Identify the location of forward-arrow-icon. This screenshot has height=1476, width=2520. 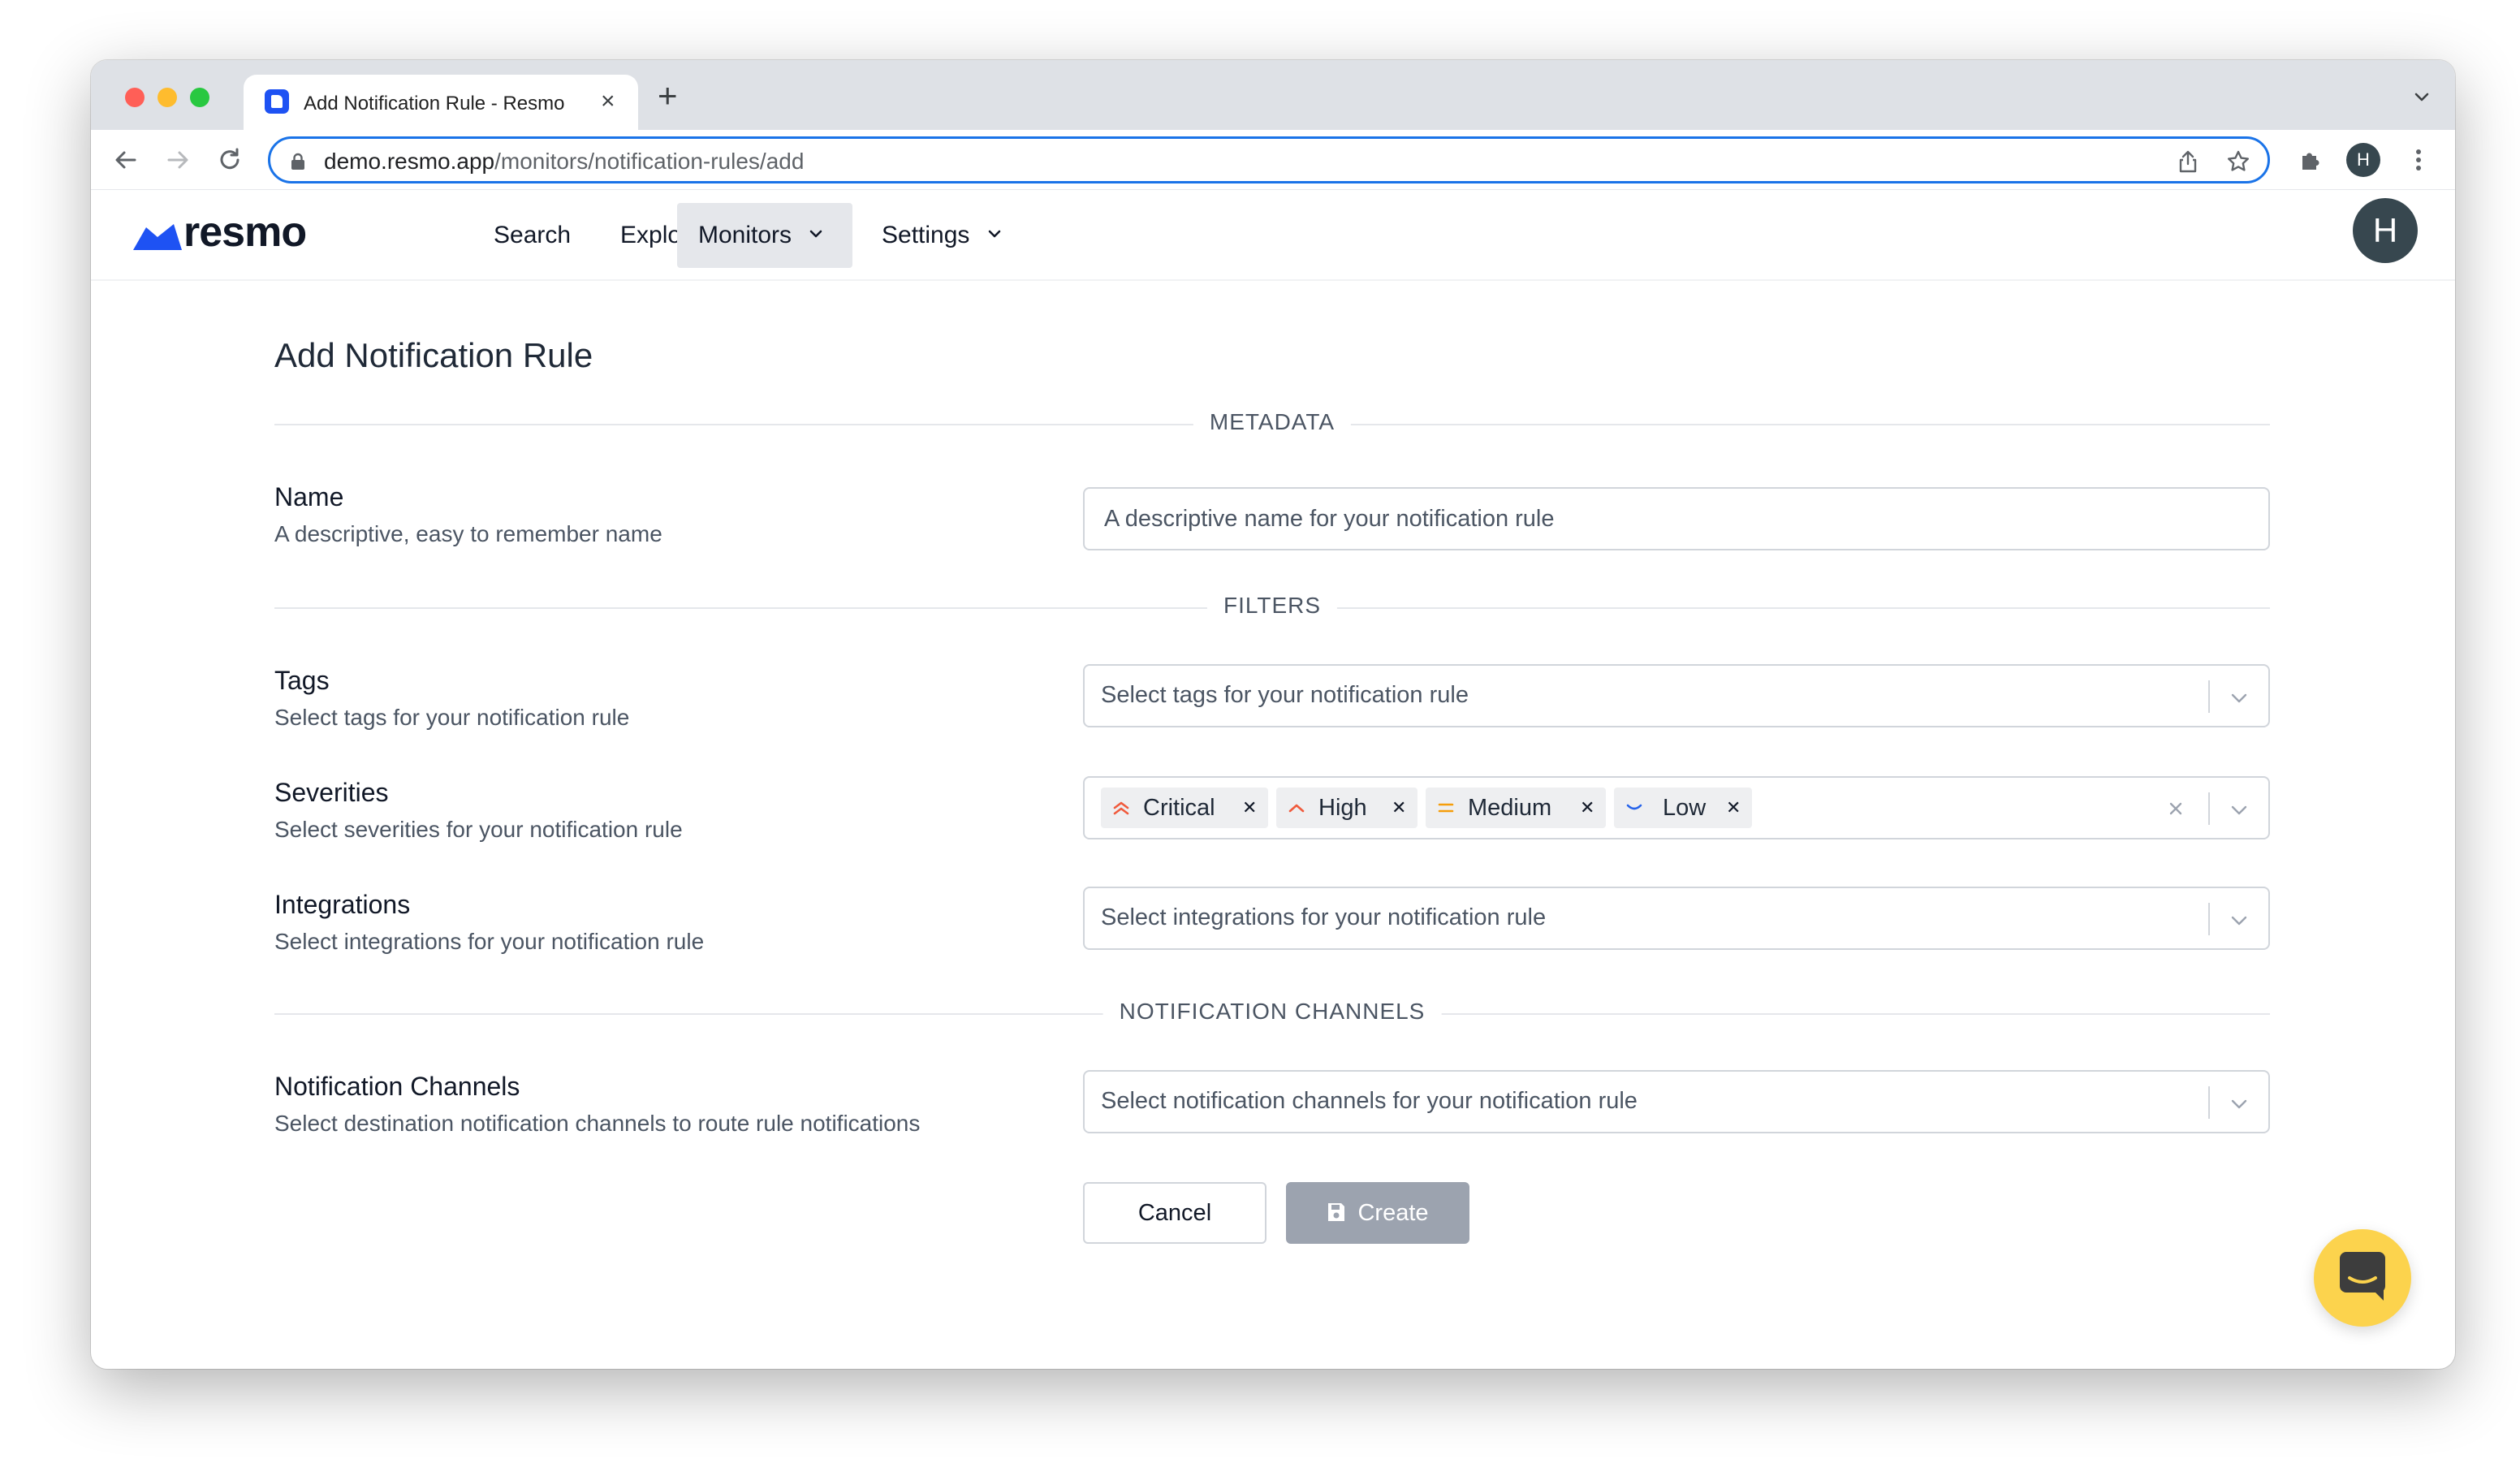
(177, 160).